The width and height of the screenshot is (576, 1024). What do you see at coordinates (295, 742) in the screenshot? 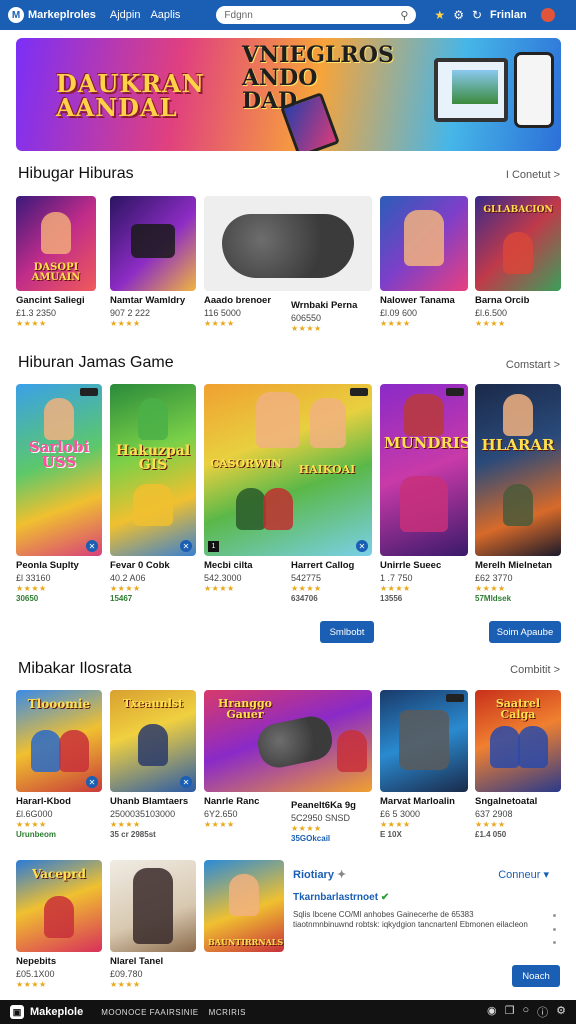
I see `gamepad-icon` at bounding box center [295, 742].